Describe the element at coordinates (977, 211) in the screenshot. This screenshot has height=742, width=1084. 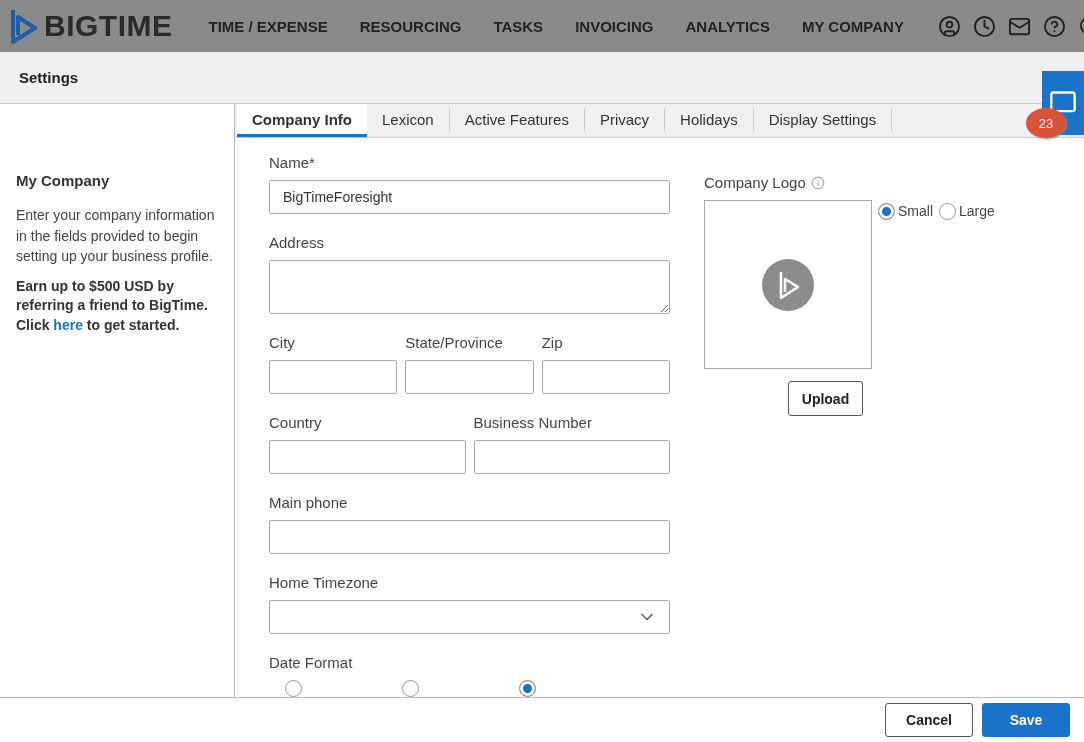
I see `size-label: Large` at that location.